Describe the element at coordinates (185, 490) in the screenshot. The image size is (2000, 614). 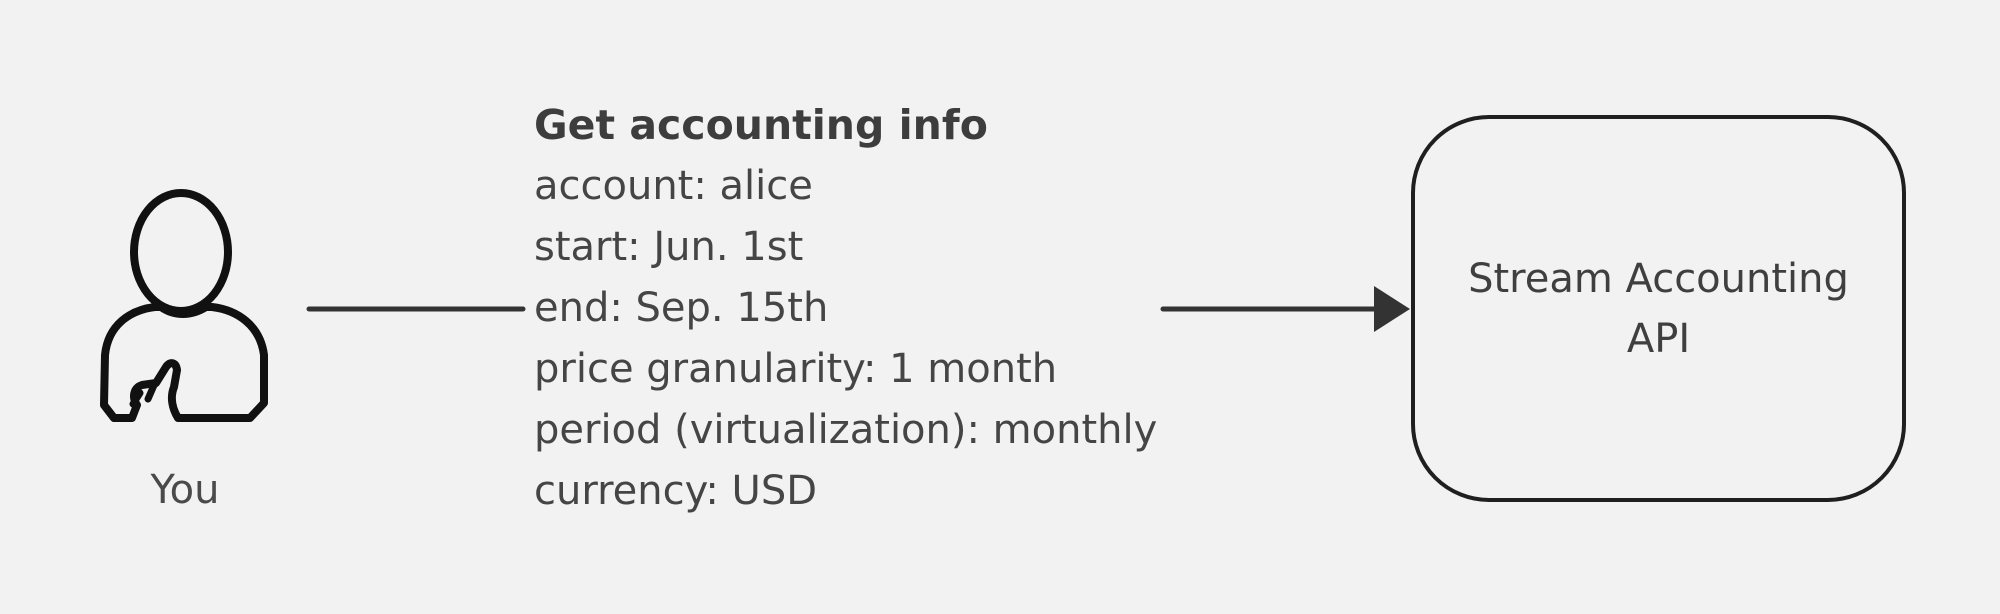
I see `actor-label: You` at that location.